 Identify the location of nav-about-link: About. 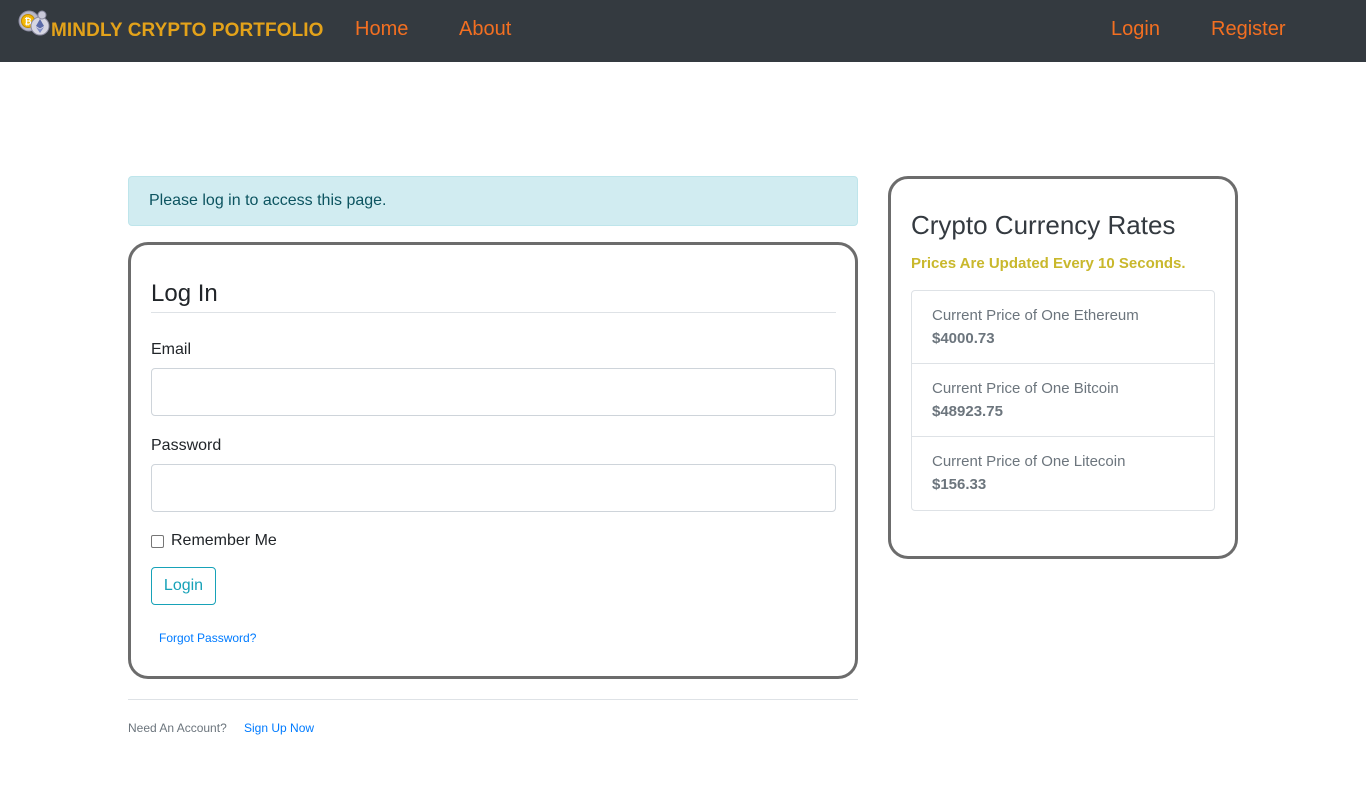
(485, 29).